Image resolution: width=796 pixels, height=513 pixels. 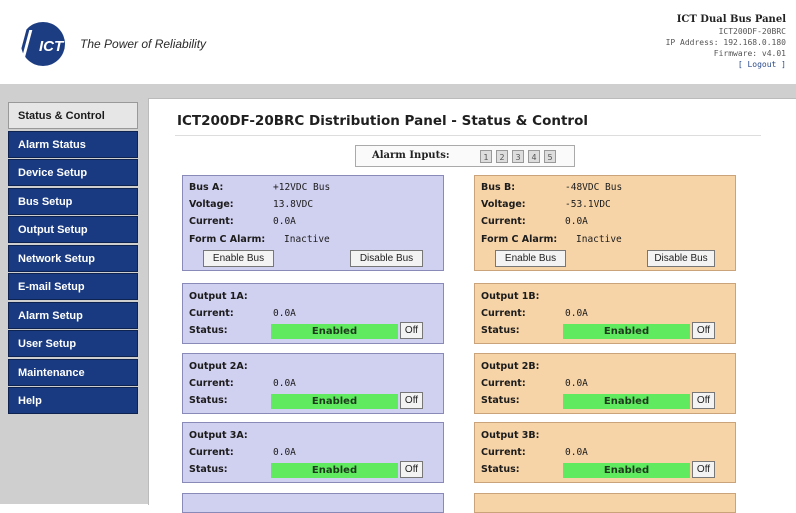 What do you see at coordinates (218, 296) in the screenshot?
I see `output-1a-name: Output 1A:` at bounding box center [218, 296].